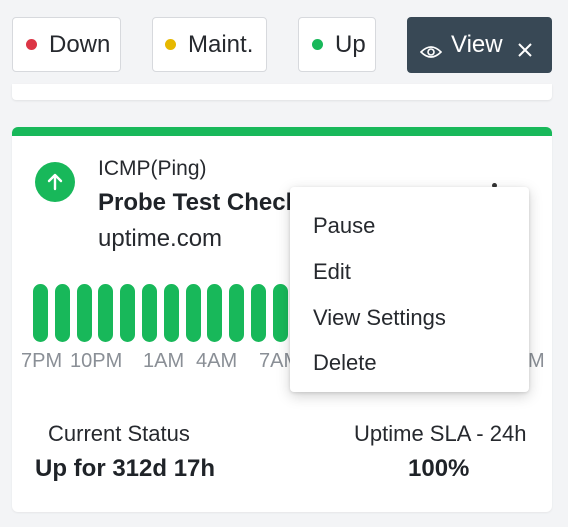 This screenshot has height=527, width=568. I want to click on menu-item-pause: Pause, so click(344, 226).